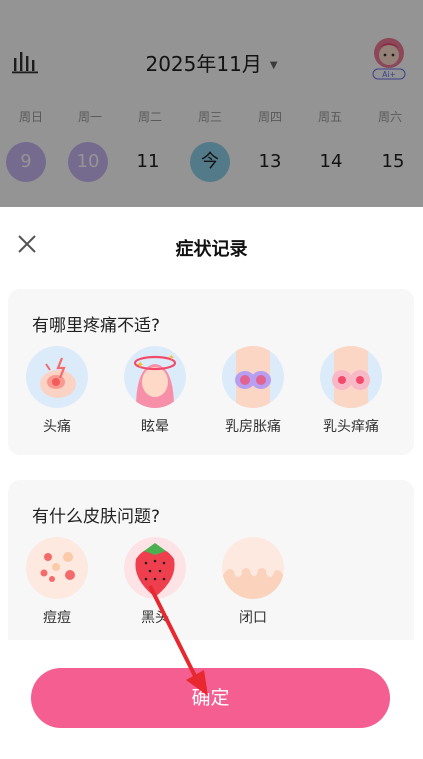  Describe the element at coordinates (155, 568) in the screenshot. I see `blackhead-strawberry-icon` at that location.